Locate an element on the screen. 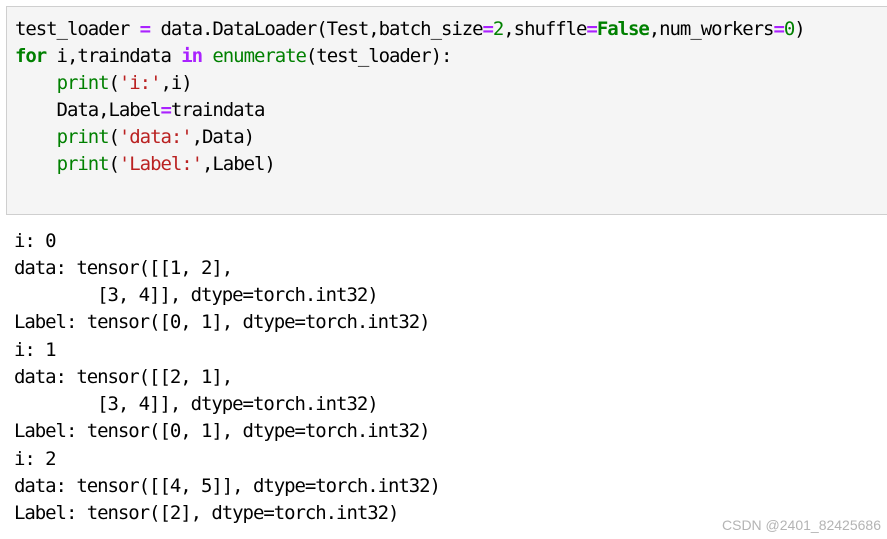 Image resolution: width=887 pixels, height=539 pixels. output-line: i: 2 is located at coordinates (35, 459).